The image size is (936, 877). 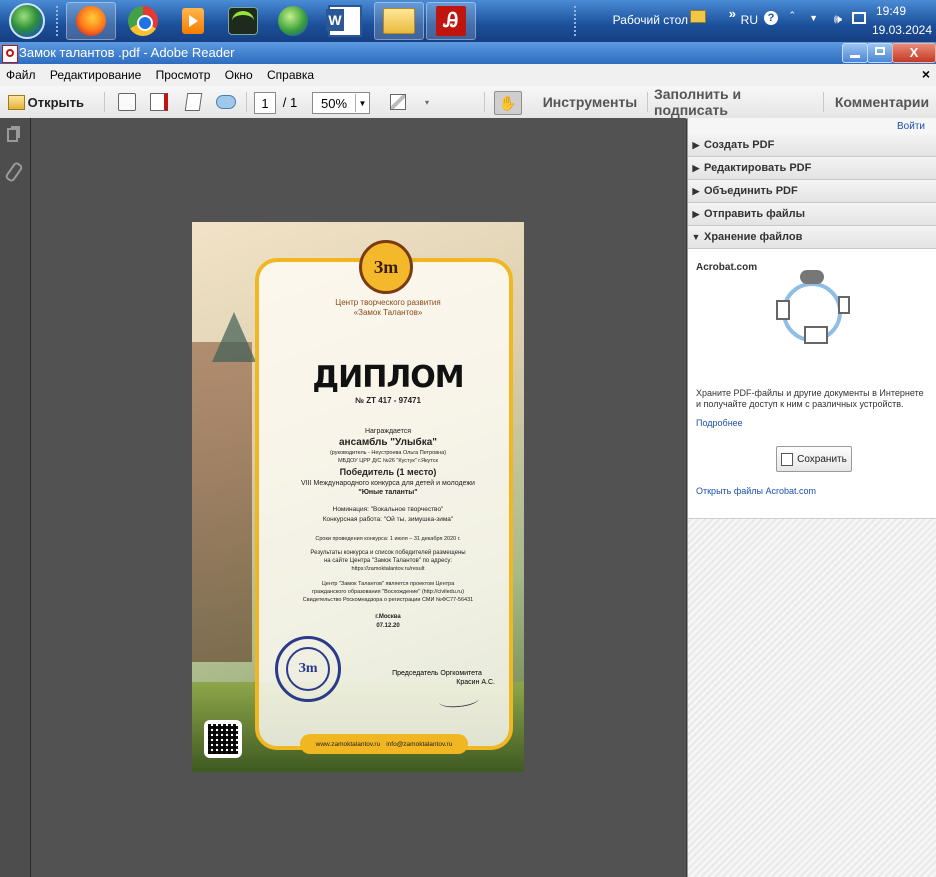 What do you see at coordinates (749, 20) in the screenshot?
I see `language-indicator: RU` at bounding box center [749, 20].